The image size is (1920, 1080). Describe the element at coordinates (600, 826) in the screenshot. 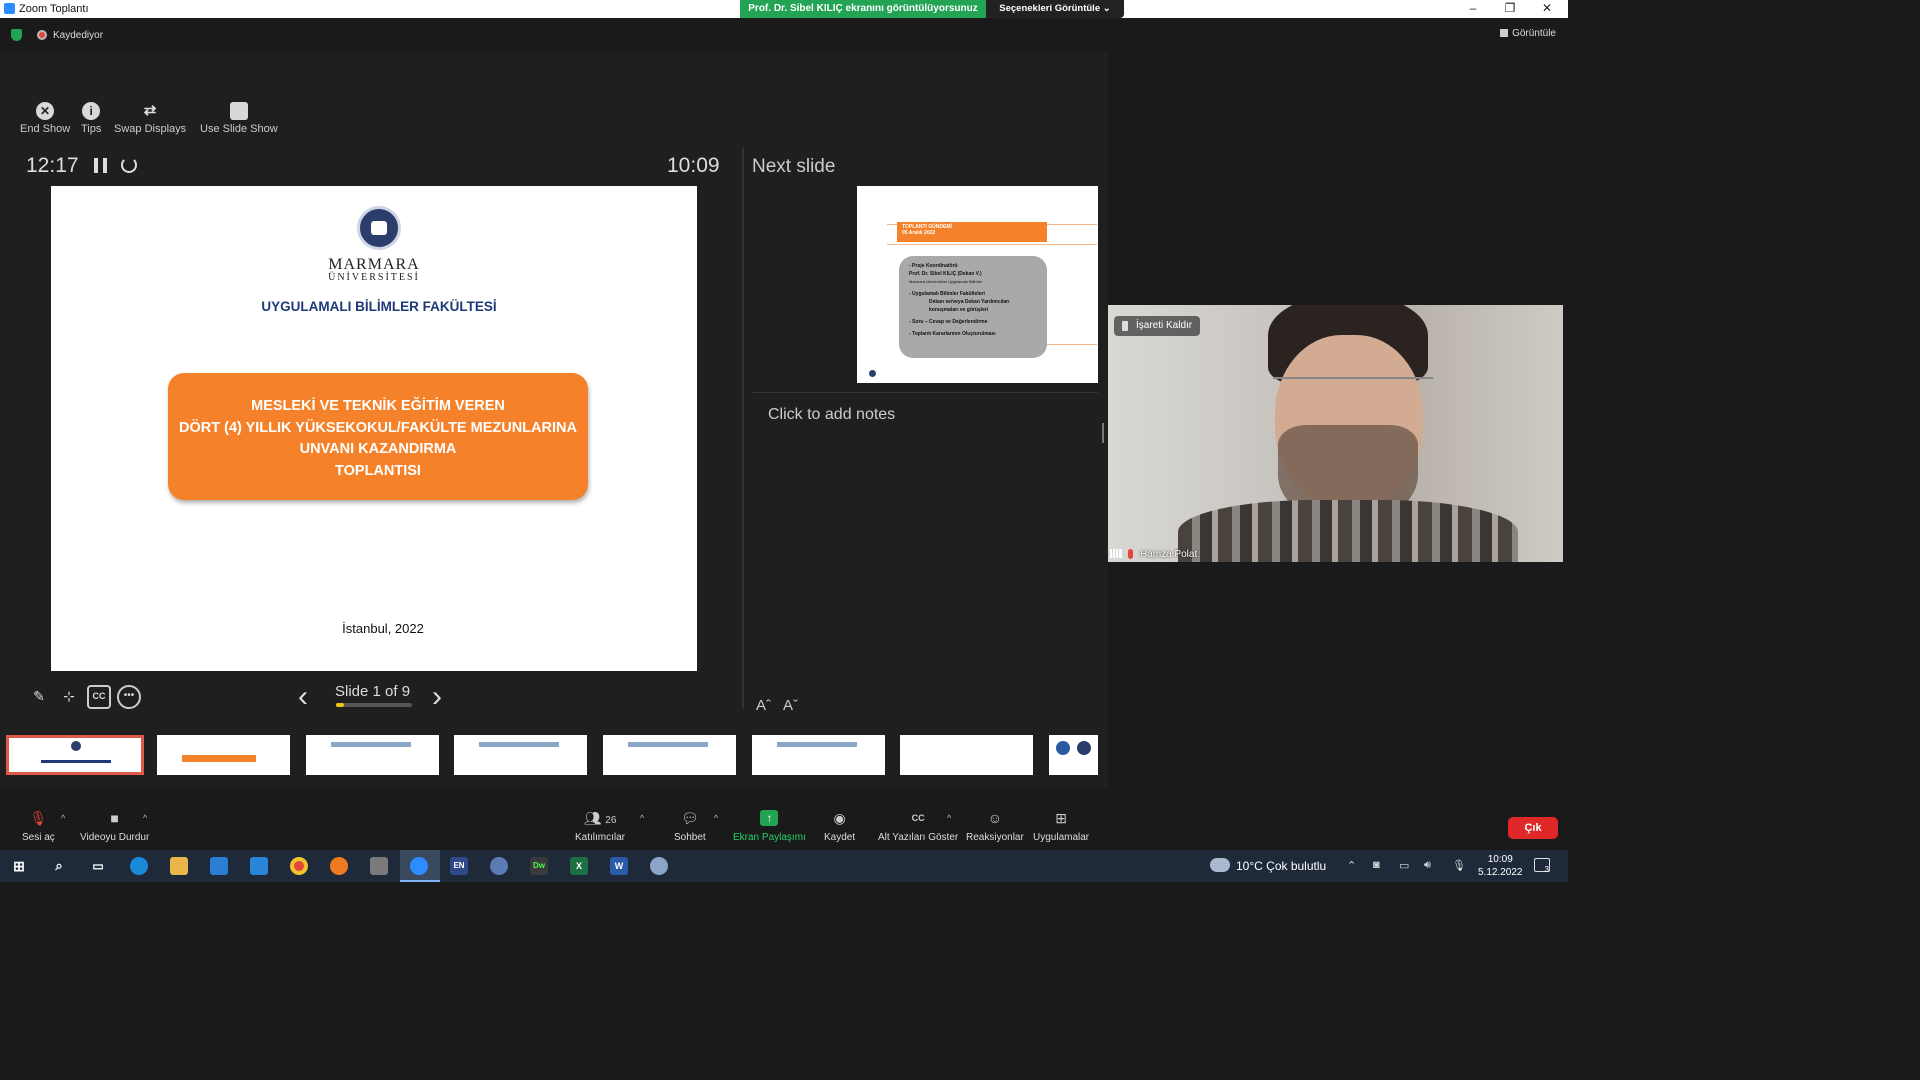

I see `participants-button: 👥︎ 26 Katılımcılar` at that location.